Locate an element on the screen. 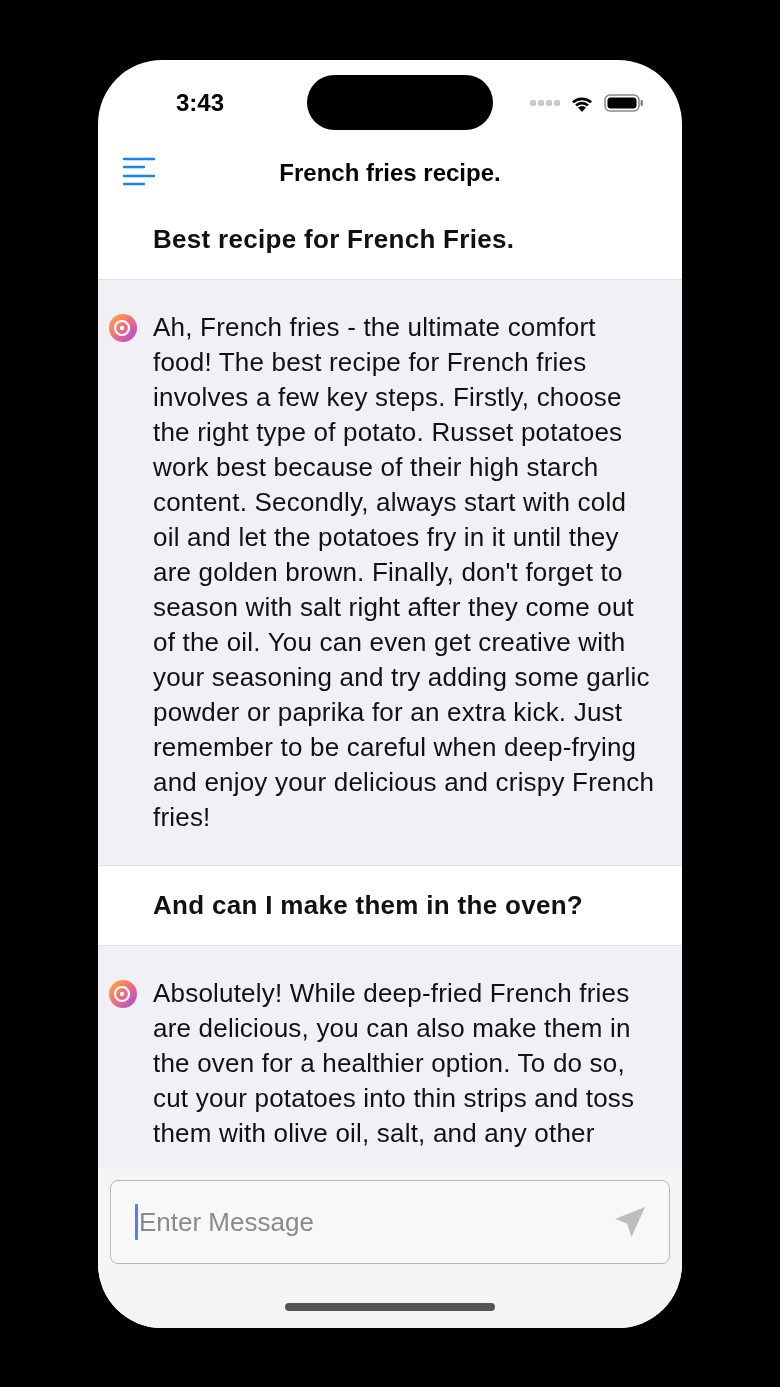  user-message: Best recipe for French Fries. is located at coordinates (334, 239).